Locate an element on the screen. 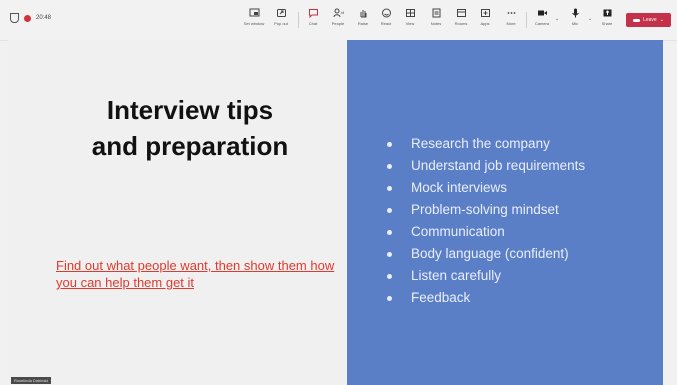 The width and height of the screenshot is (677, 385). phone-icon is located at coordinates (637, 20).